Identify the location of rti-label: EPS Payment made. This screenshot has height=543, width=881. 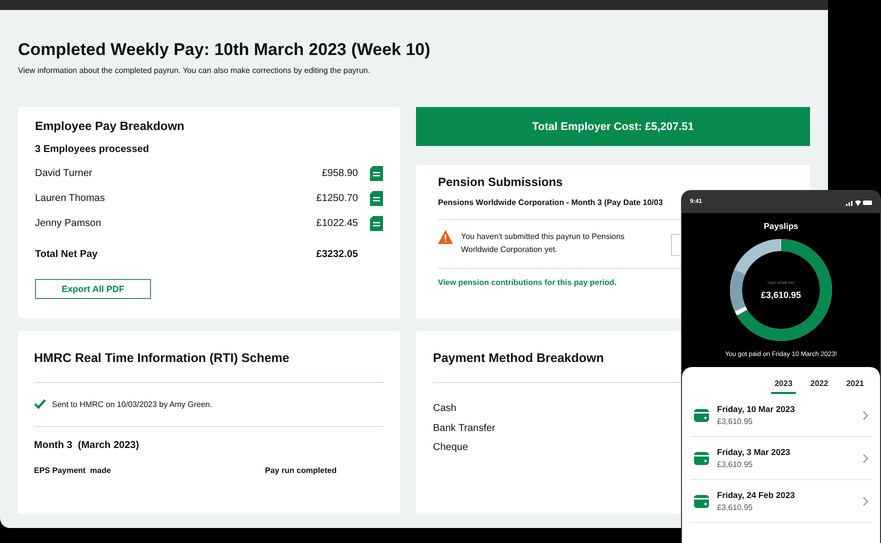
(73, 470).